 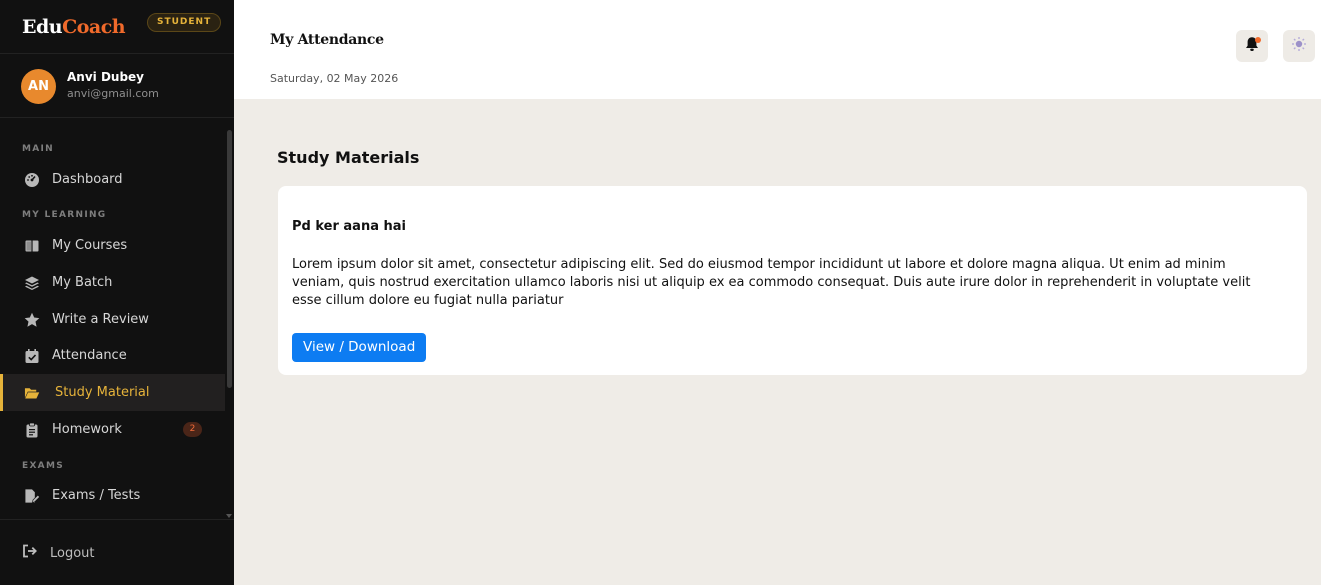 I want to click on book-icon, so click(x=32, y=246).